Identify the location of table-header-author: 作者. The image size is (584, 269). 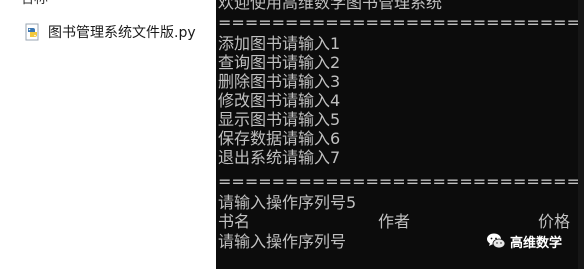
(394, 221).